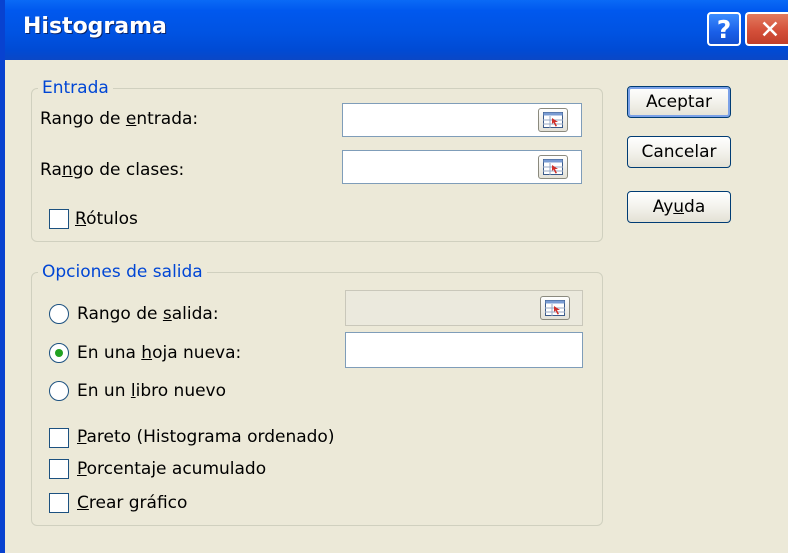 This screenshot has height=553, width=788. I want to click on input-range-label: Rango de entrada:, so click(119, 119).